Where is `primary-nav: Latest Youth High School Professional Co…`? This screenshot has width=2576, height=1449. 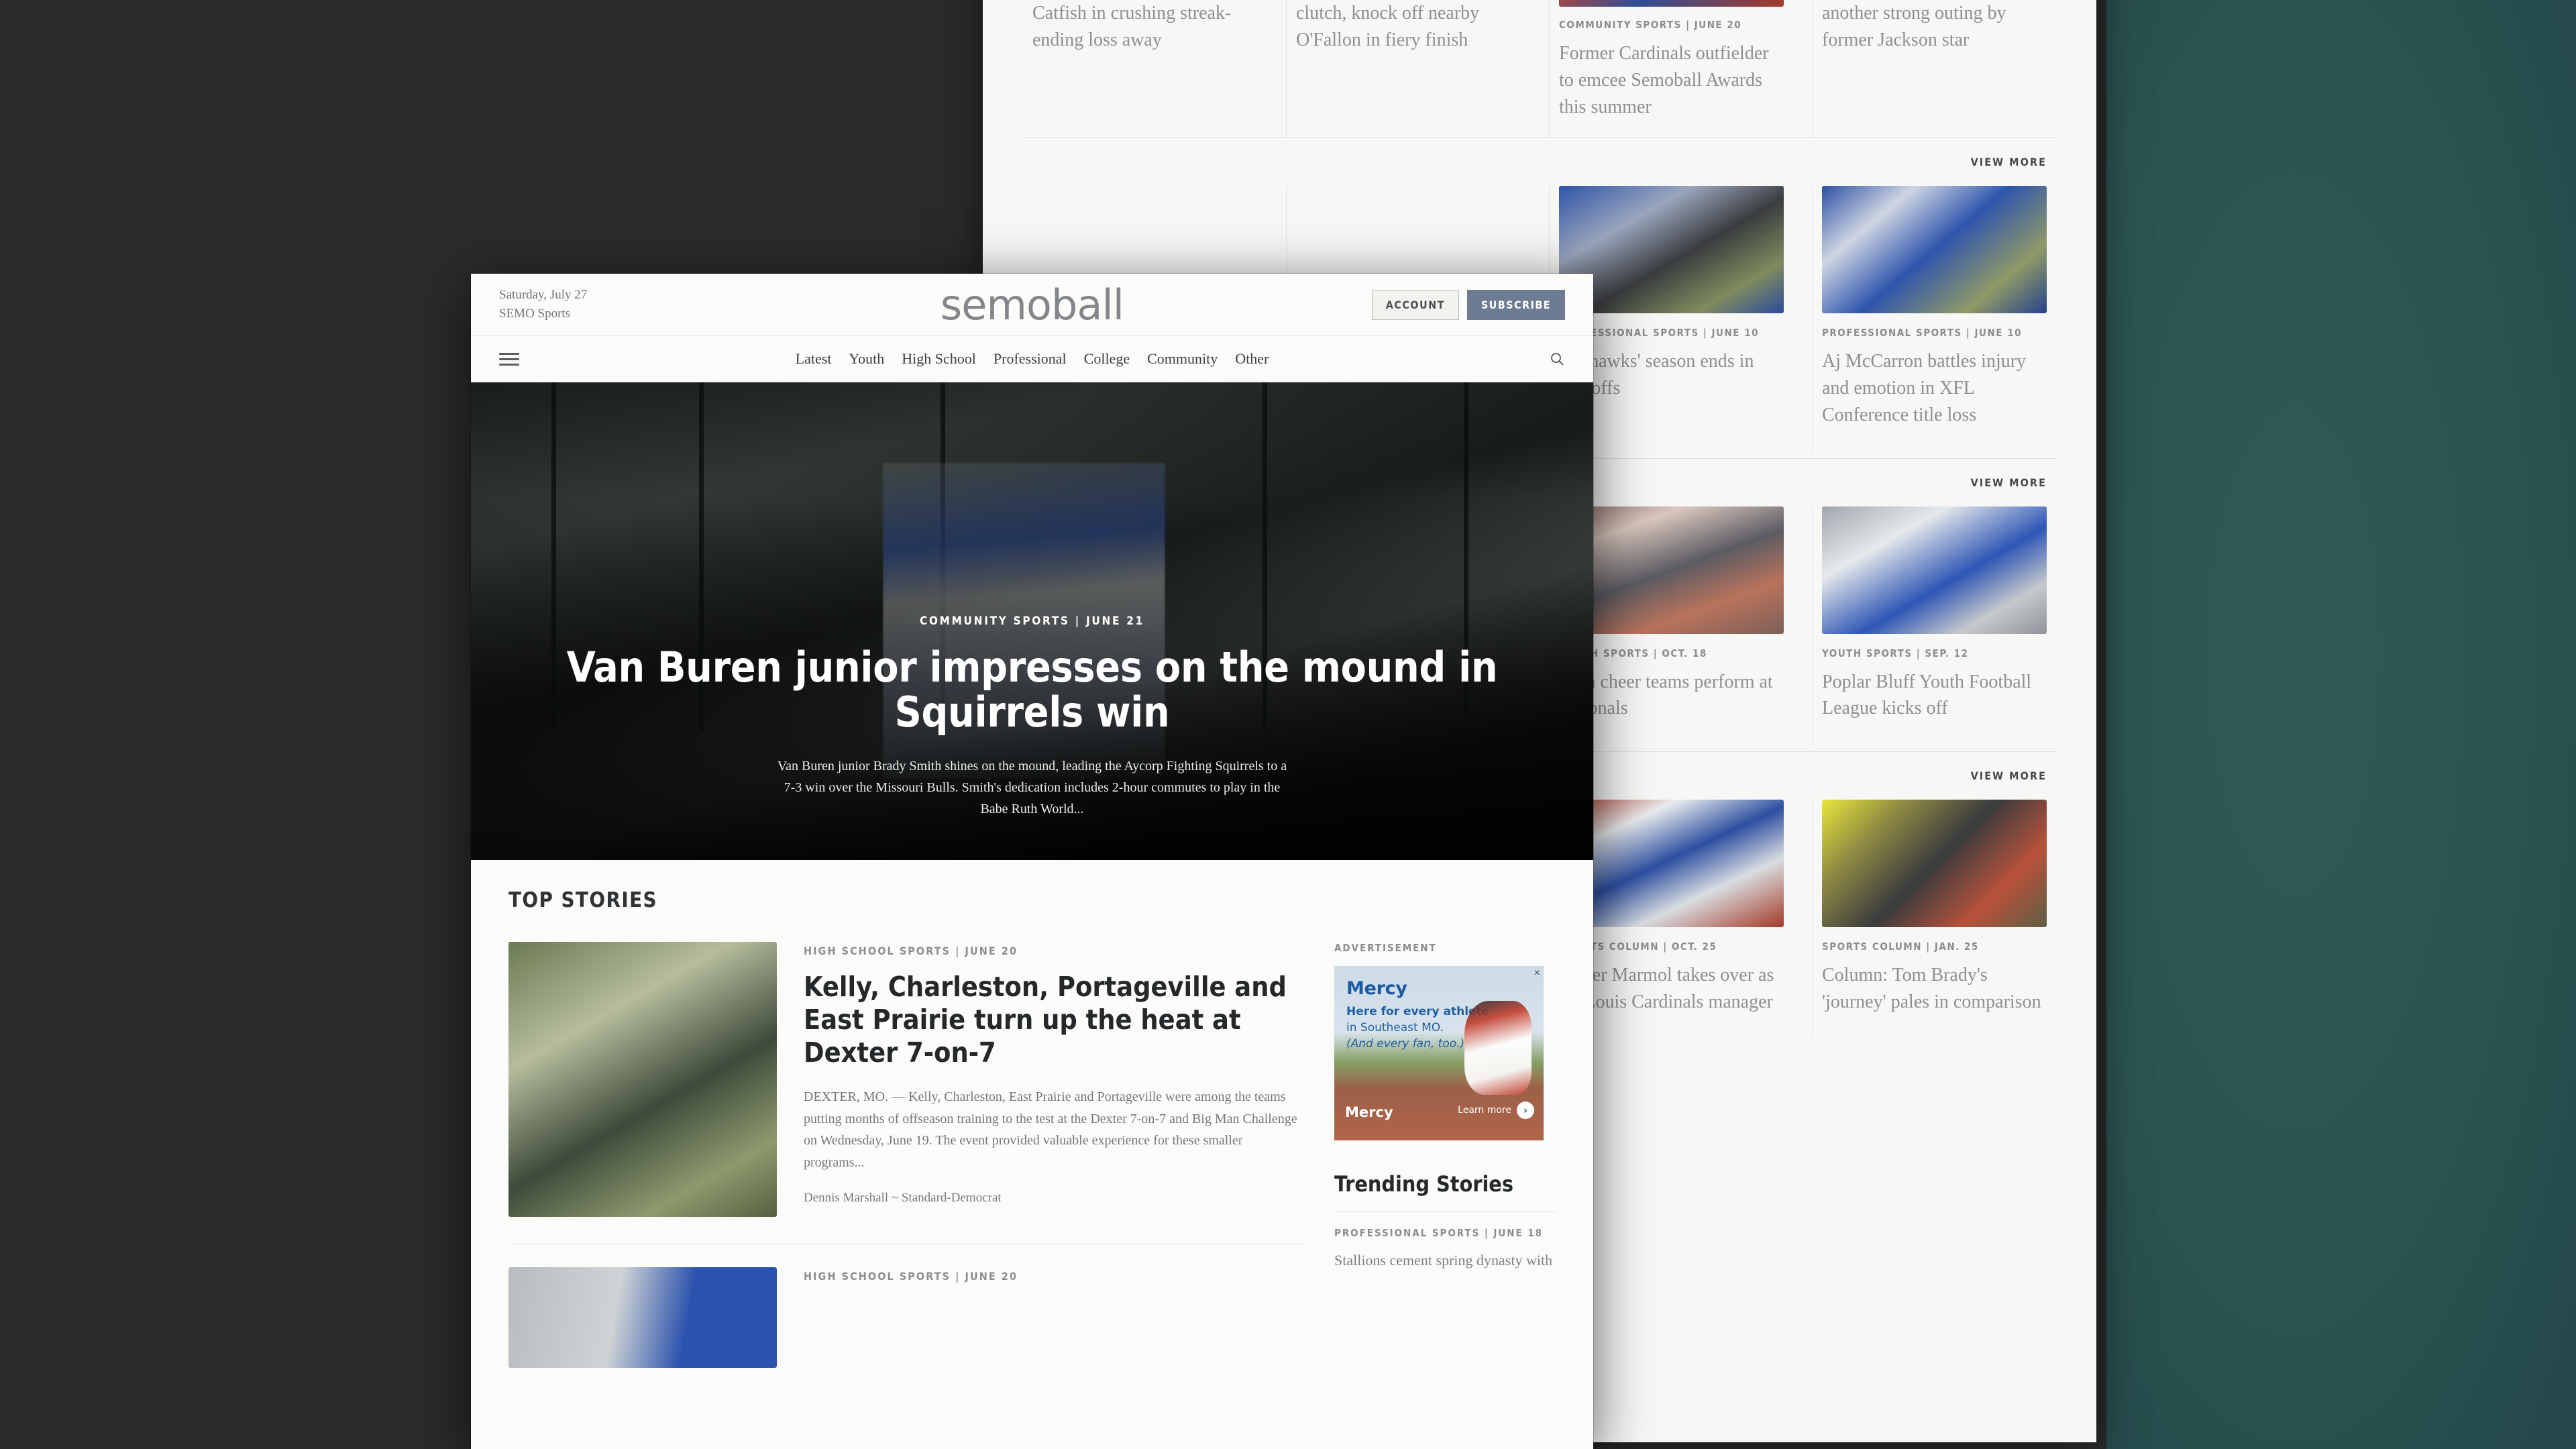
primary-nav: Latest Youth High School Professional Co… is located at coordinates (1032, 359).